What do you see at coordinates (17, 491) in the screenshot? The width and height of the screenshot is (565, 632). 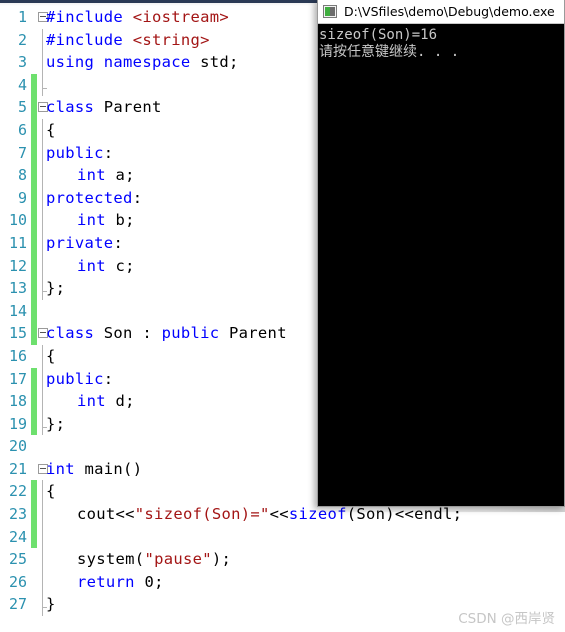 I see `line-number: 22` at bounding box center [17, 491].